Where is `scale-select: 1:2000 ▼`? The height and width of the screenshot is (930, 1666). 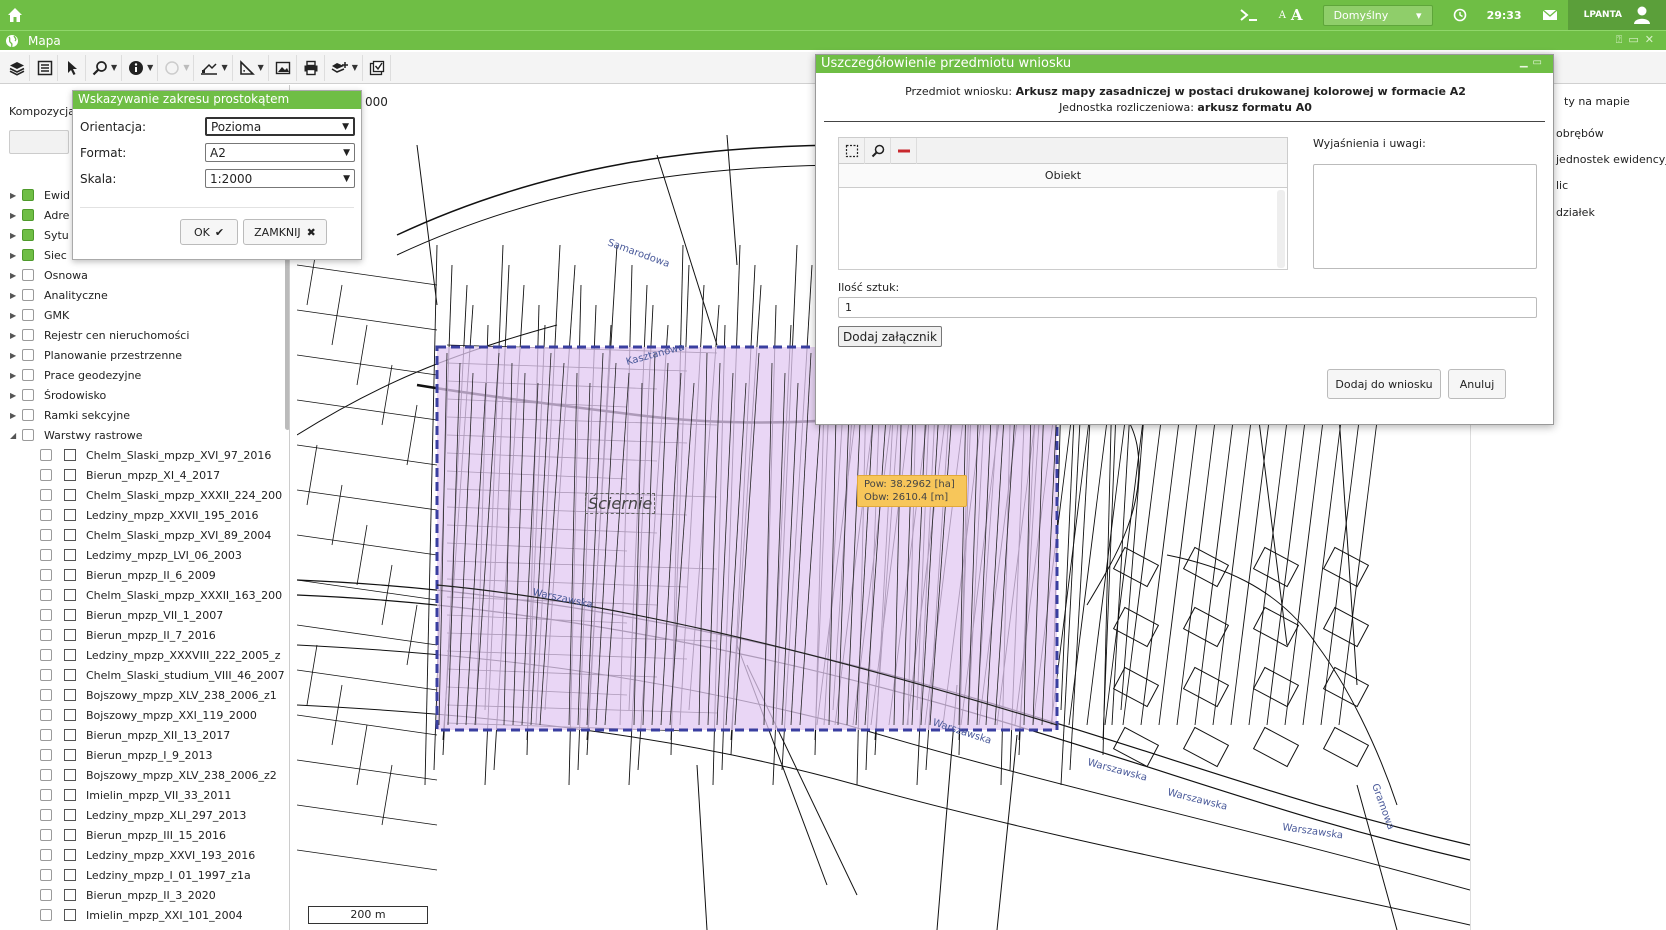 scale-select: 1:2000 ▼ is located at coordinates (280, 178).